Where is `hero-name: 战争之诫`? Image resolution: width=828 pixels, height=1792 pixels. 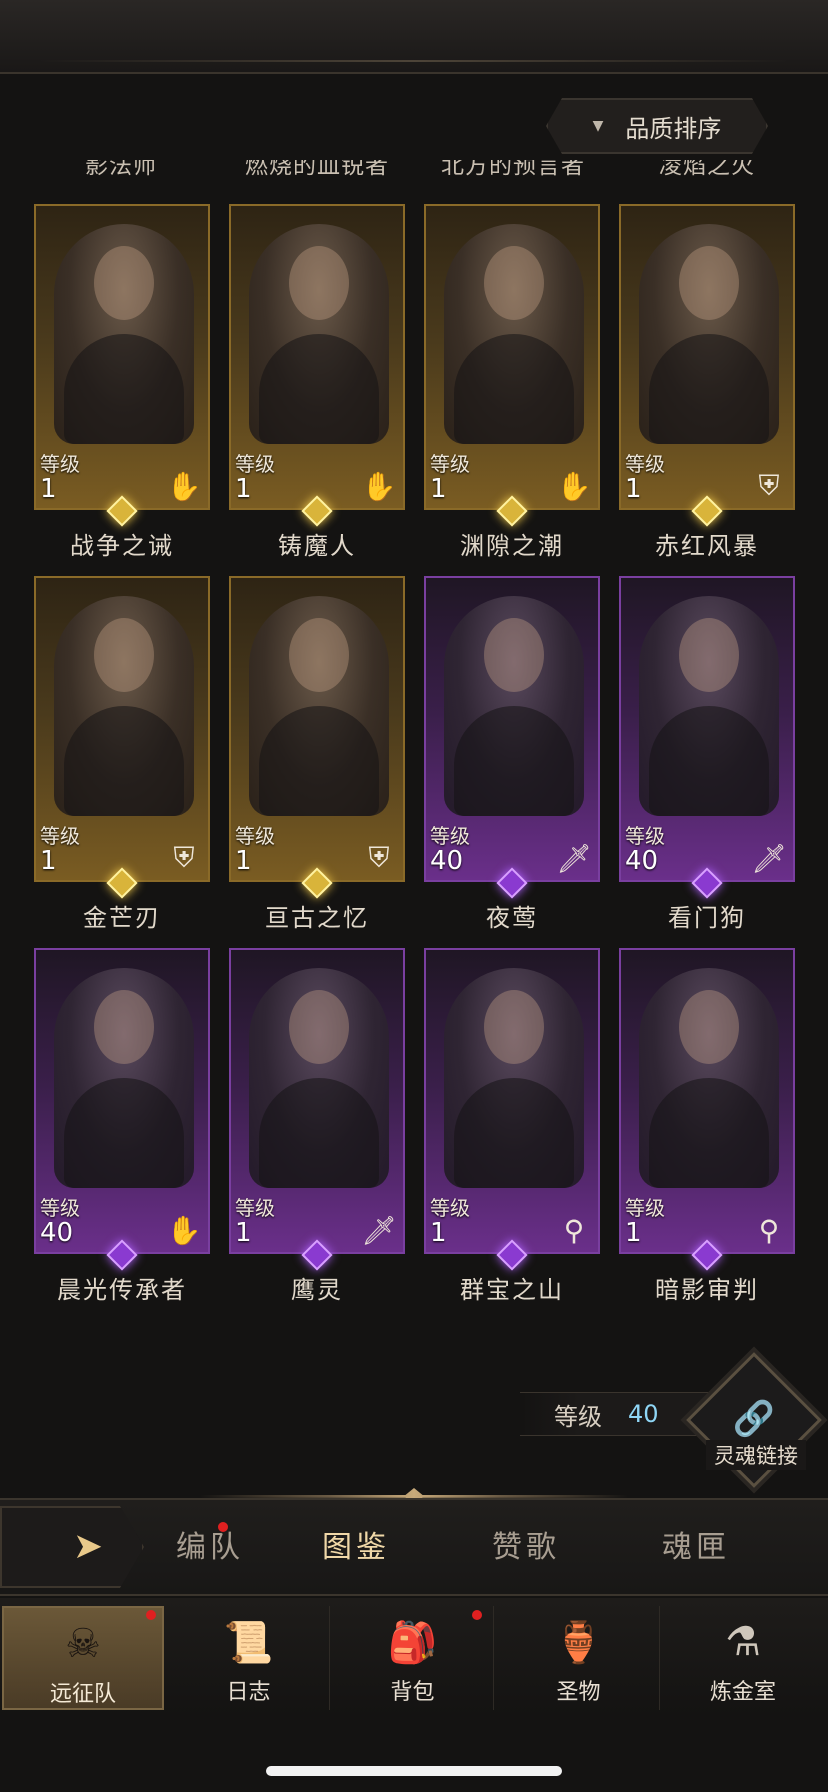
hero-name: 战争之诫 is located at coordinates (122, 546).